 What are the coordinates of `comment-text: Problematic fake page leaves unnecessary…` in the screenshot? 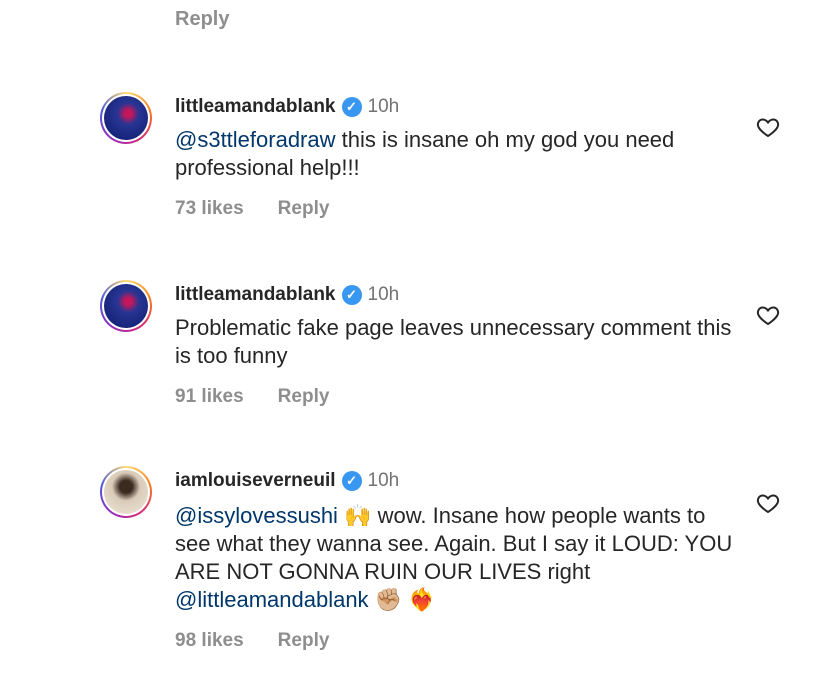 It's located at (453, 341).